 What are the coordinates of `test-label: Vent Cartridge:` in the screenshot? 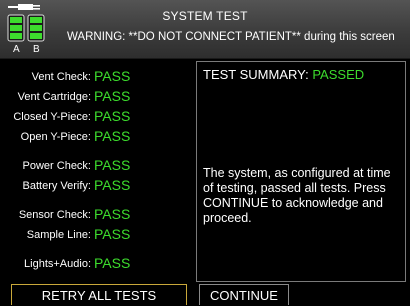 It's located at (54, 97).